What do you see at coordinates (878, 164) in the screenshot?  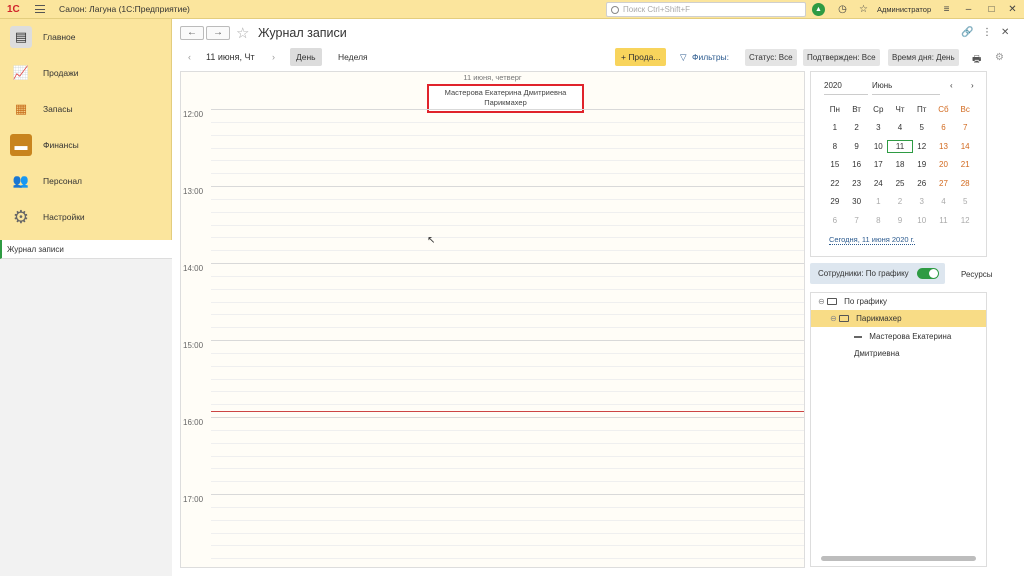 I see `calendar-day: 17` at bounding box center [878, 164].